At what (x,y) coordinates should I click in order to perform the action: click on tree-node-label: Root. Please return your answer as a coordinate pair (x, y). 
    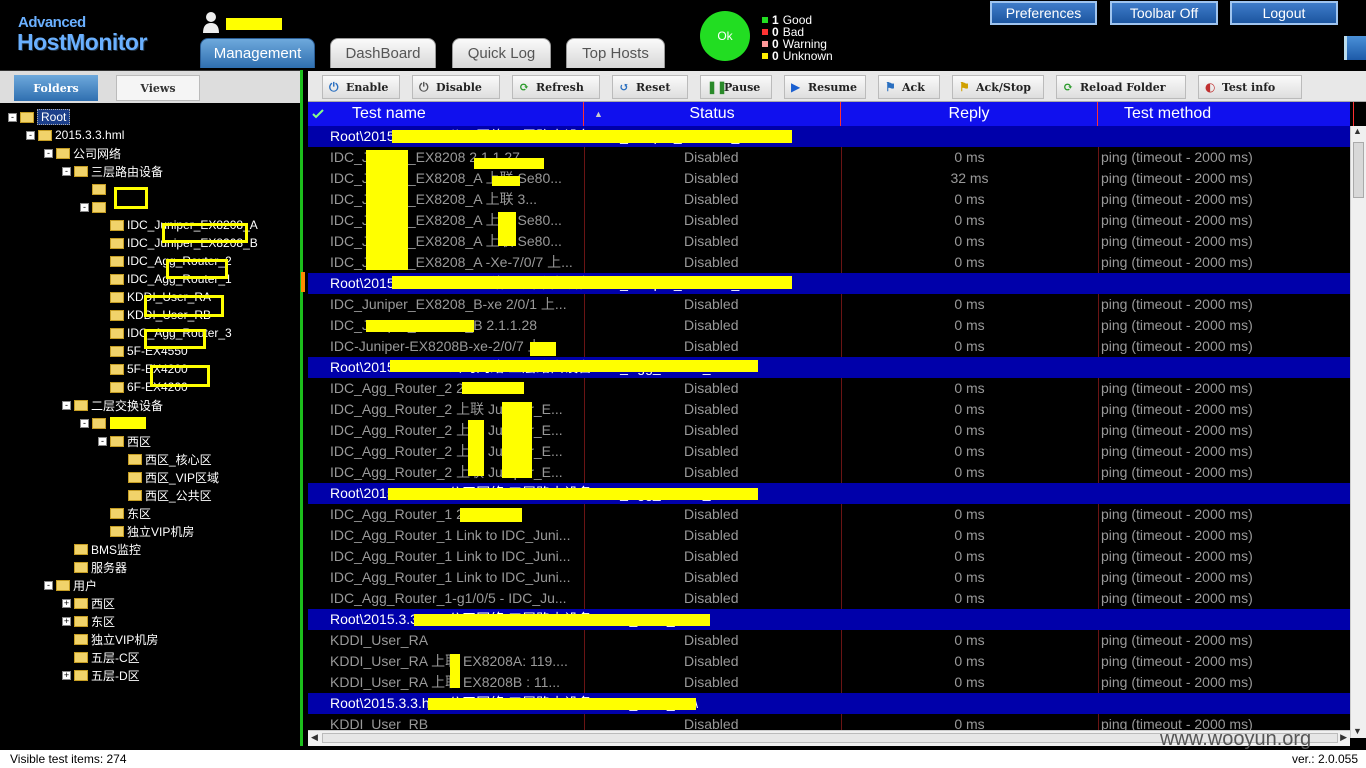
    Looking at the image, I should click on (54, 117).